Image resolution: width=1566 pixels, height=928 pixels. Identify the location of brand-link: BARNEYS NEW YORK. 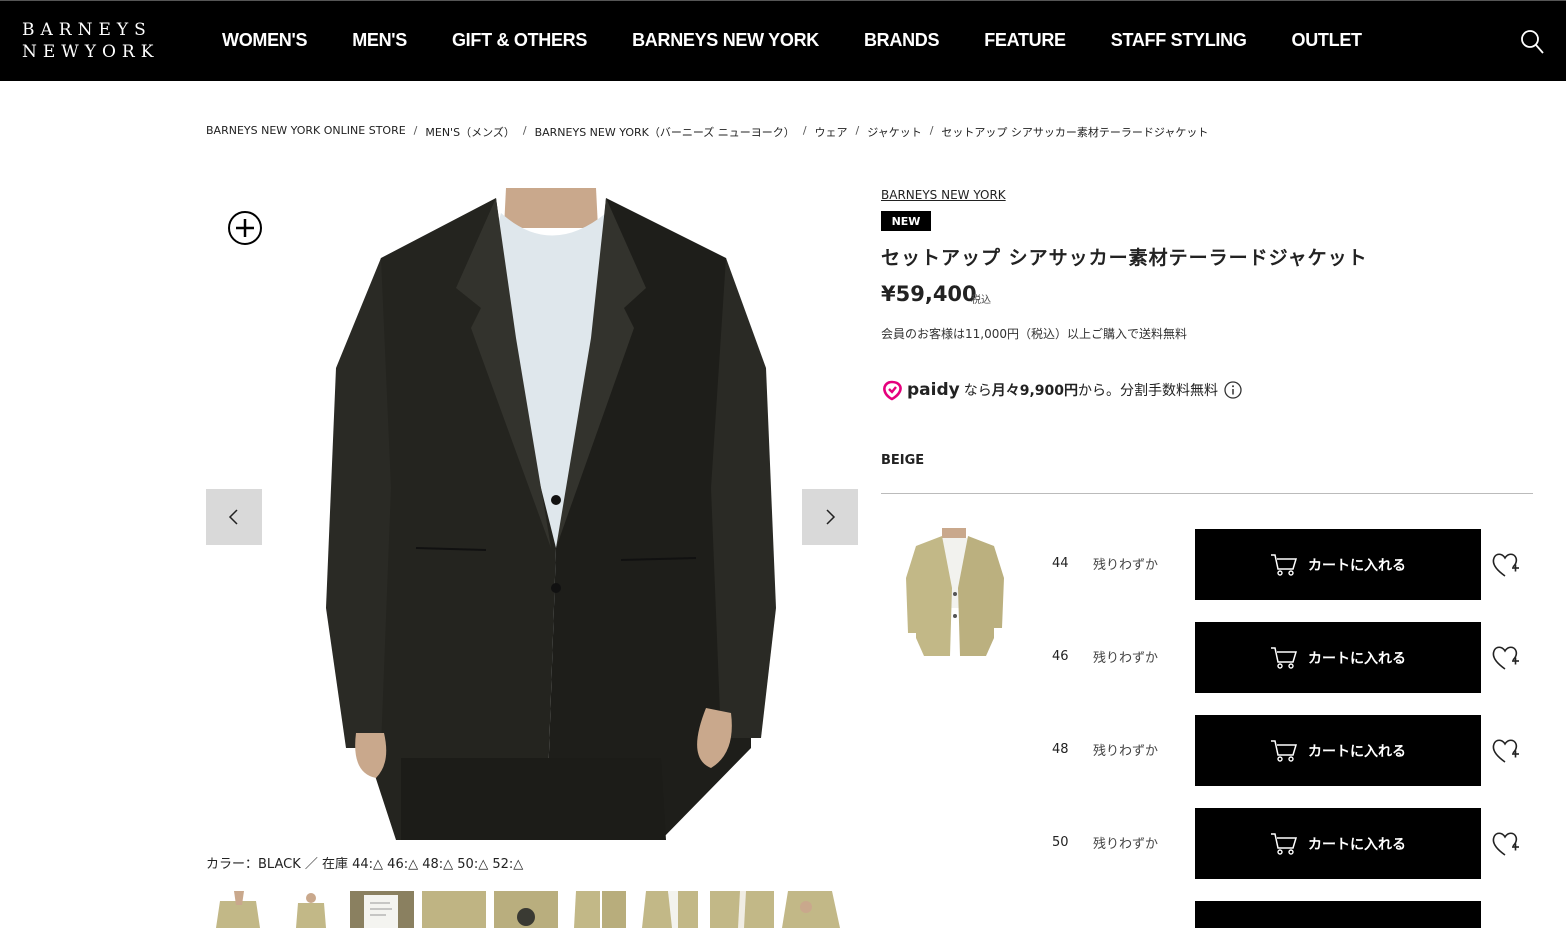
(943, 195).